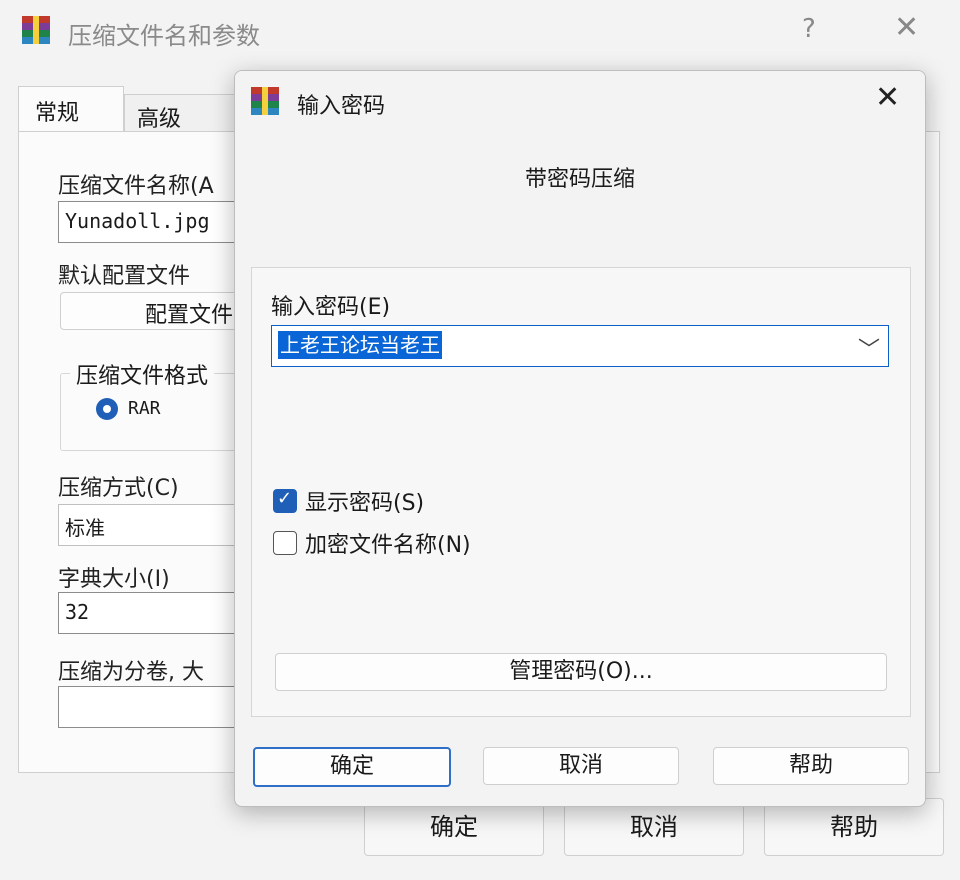 Image resolution: width=960 pixels, height=880 pixels. Describe the element at coordinates (285, 500) in the screenshot. I see `show-password-checkbox` at that location.